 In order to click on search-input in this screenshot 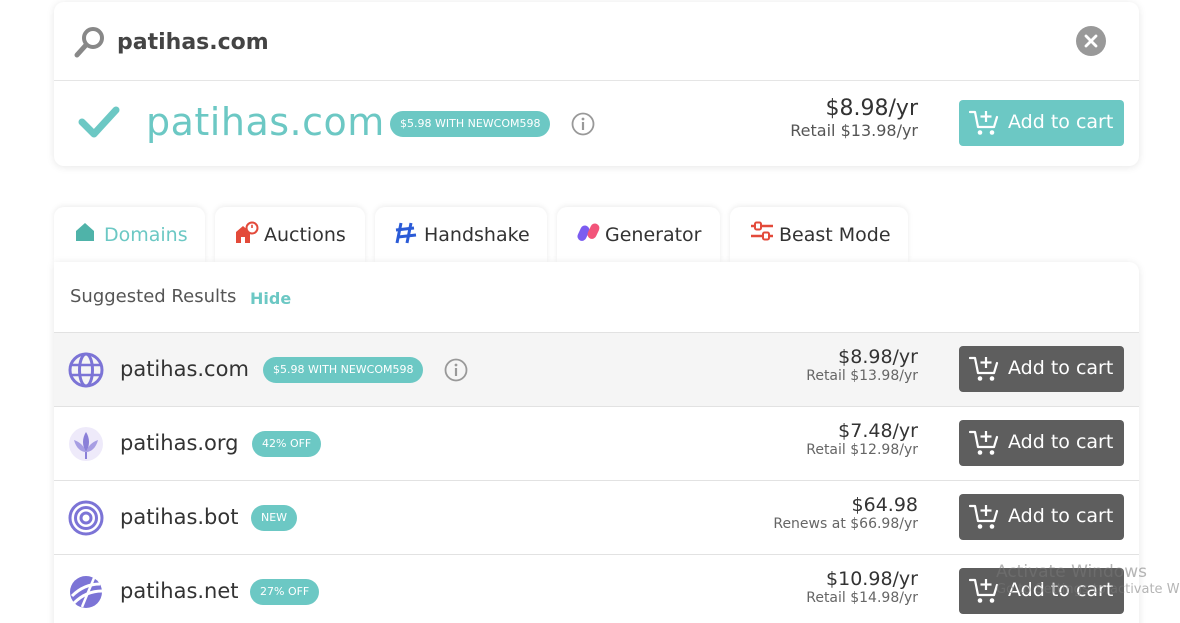, I will do `click(567, 42)`.